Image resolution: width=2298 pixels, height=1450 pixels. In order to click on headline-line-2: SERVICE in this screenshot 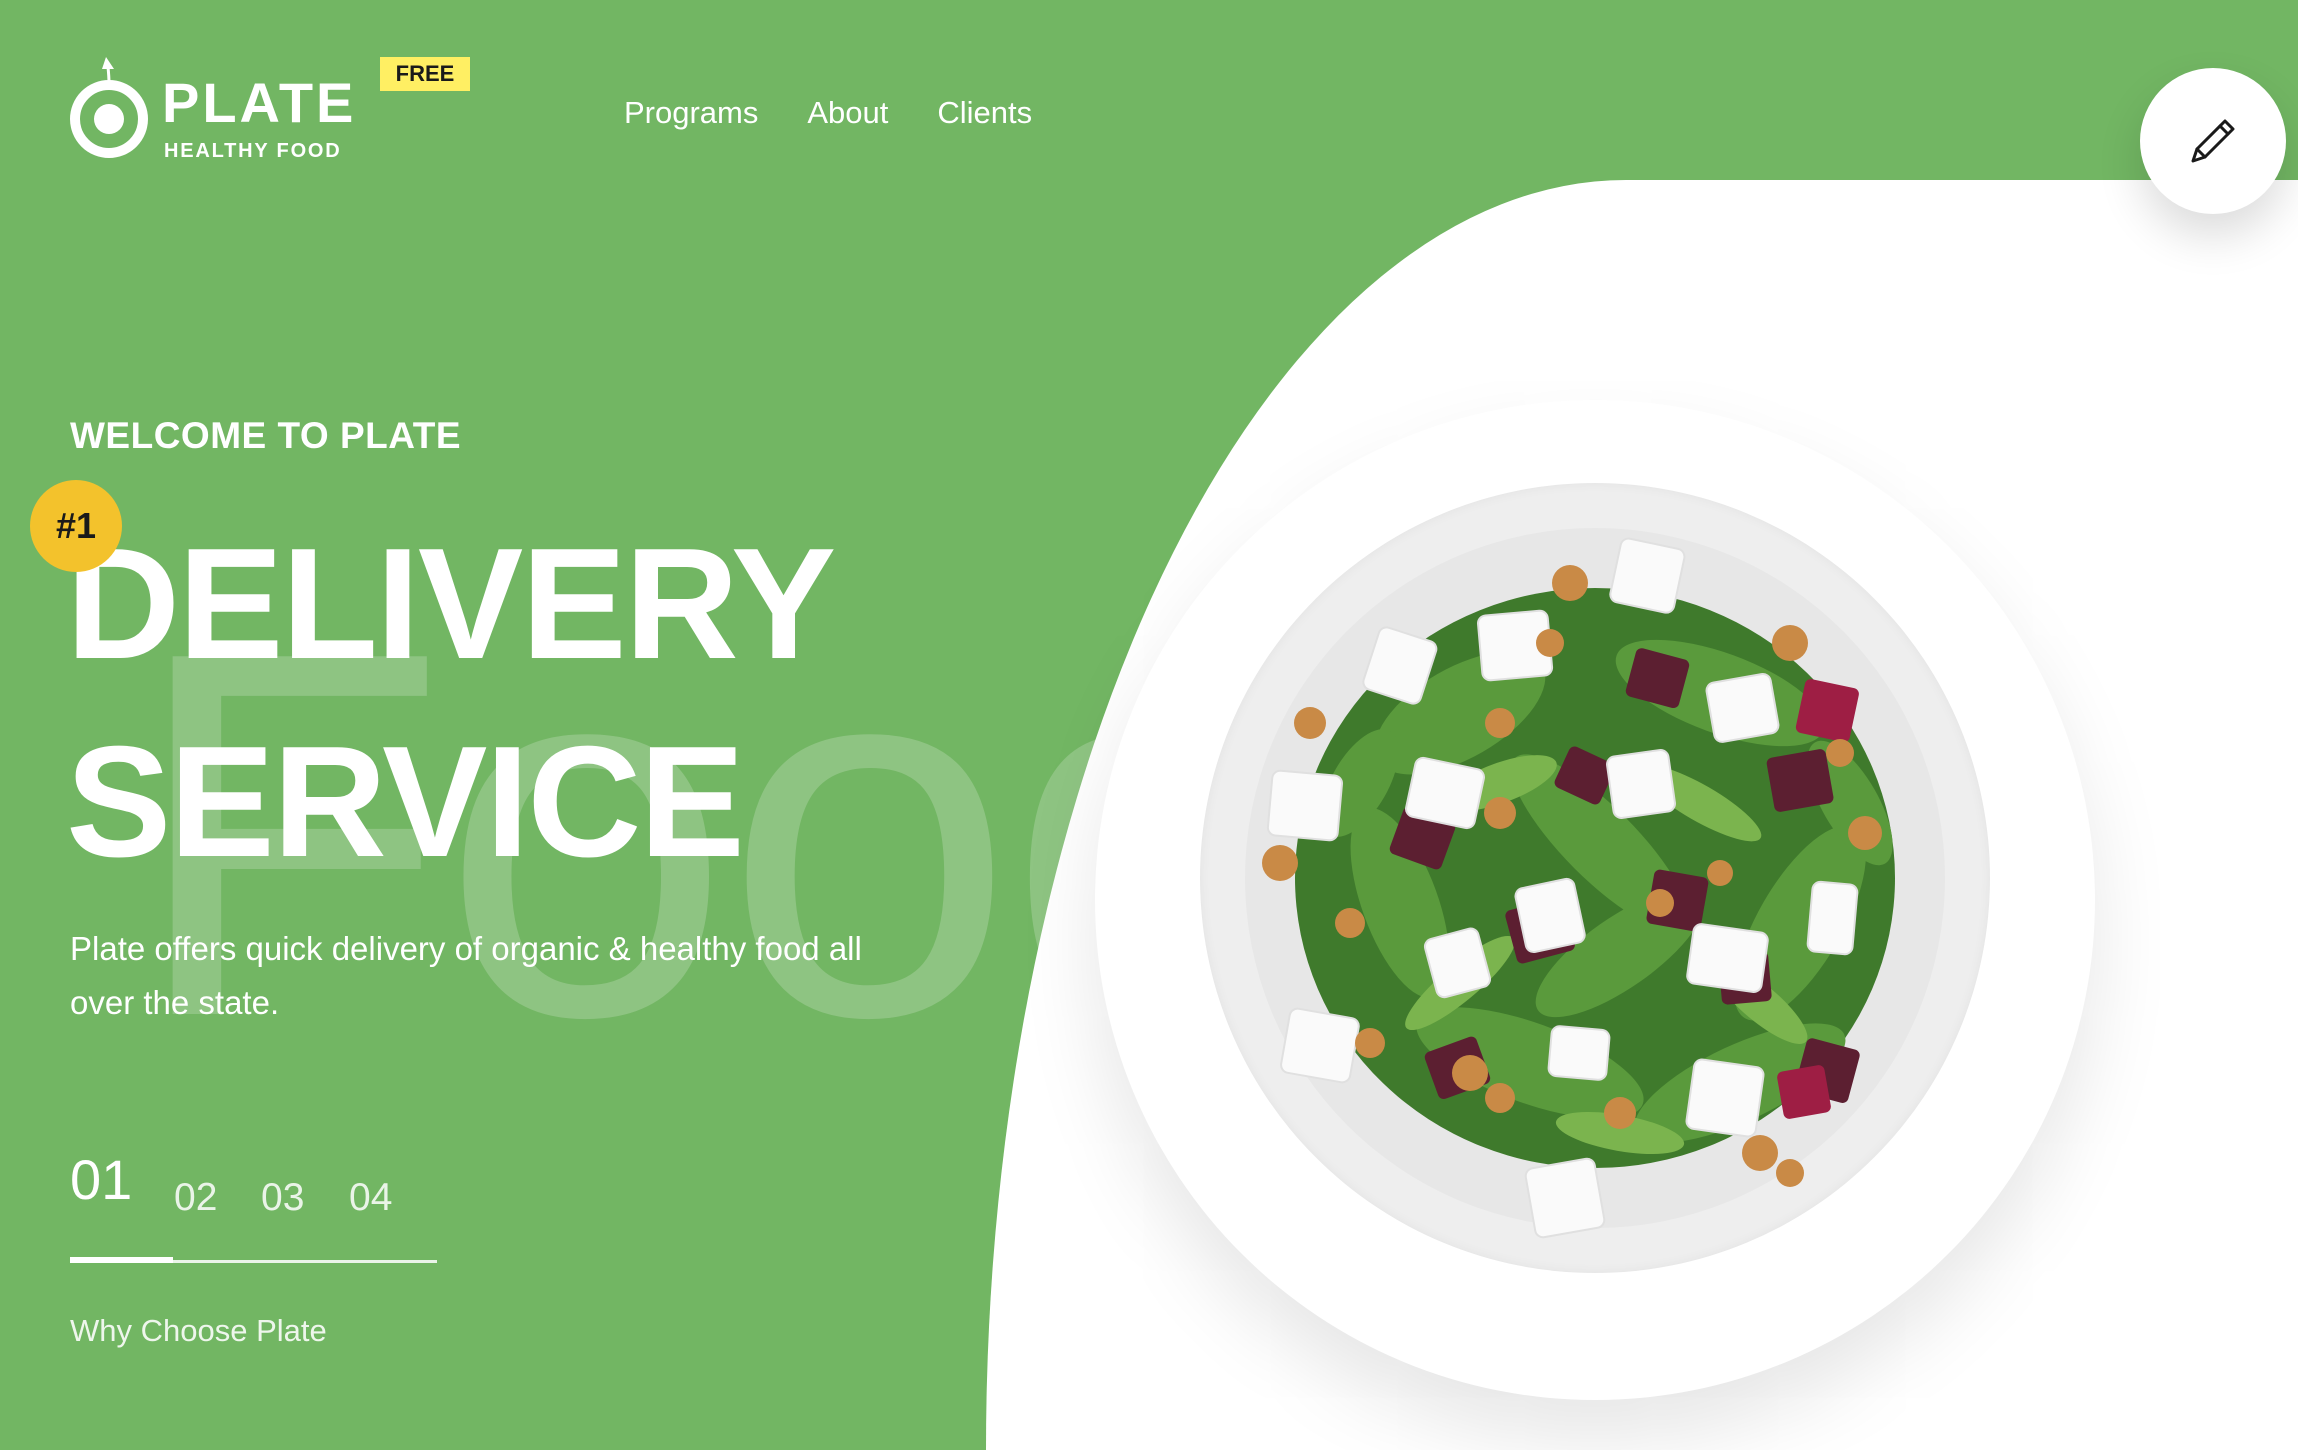, I will do `click(405, 802)`.